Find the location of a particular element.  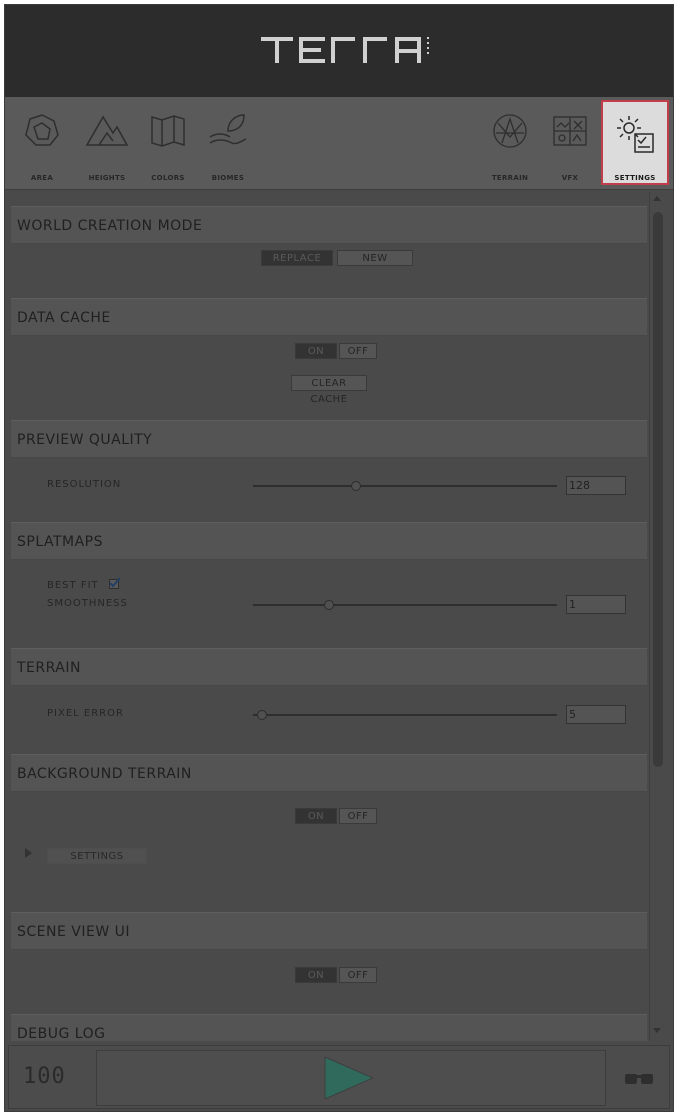

tab-biomes-label: BIOMES is located at coordinates (228, 178).